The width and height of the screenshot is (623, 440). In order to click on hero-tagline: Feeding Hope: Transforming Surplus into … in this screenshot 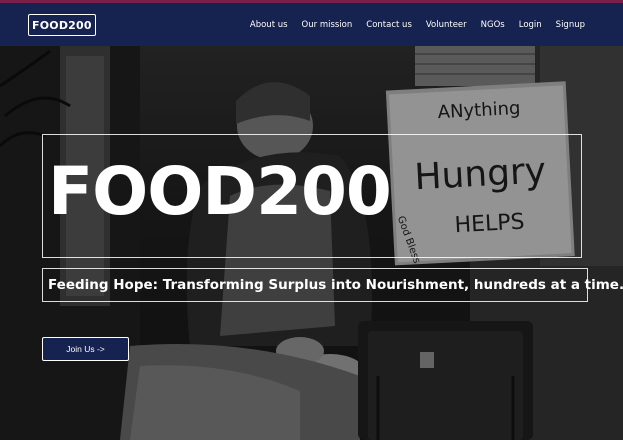, I will do `click(335, 285)`.